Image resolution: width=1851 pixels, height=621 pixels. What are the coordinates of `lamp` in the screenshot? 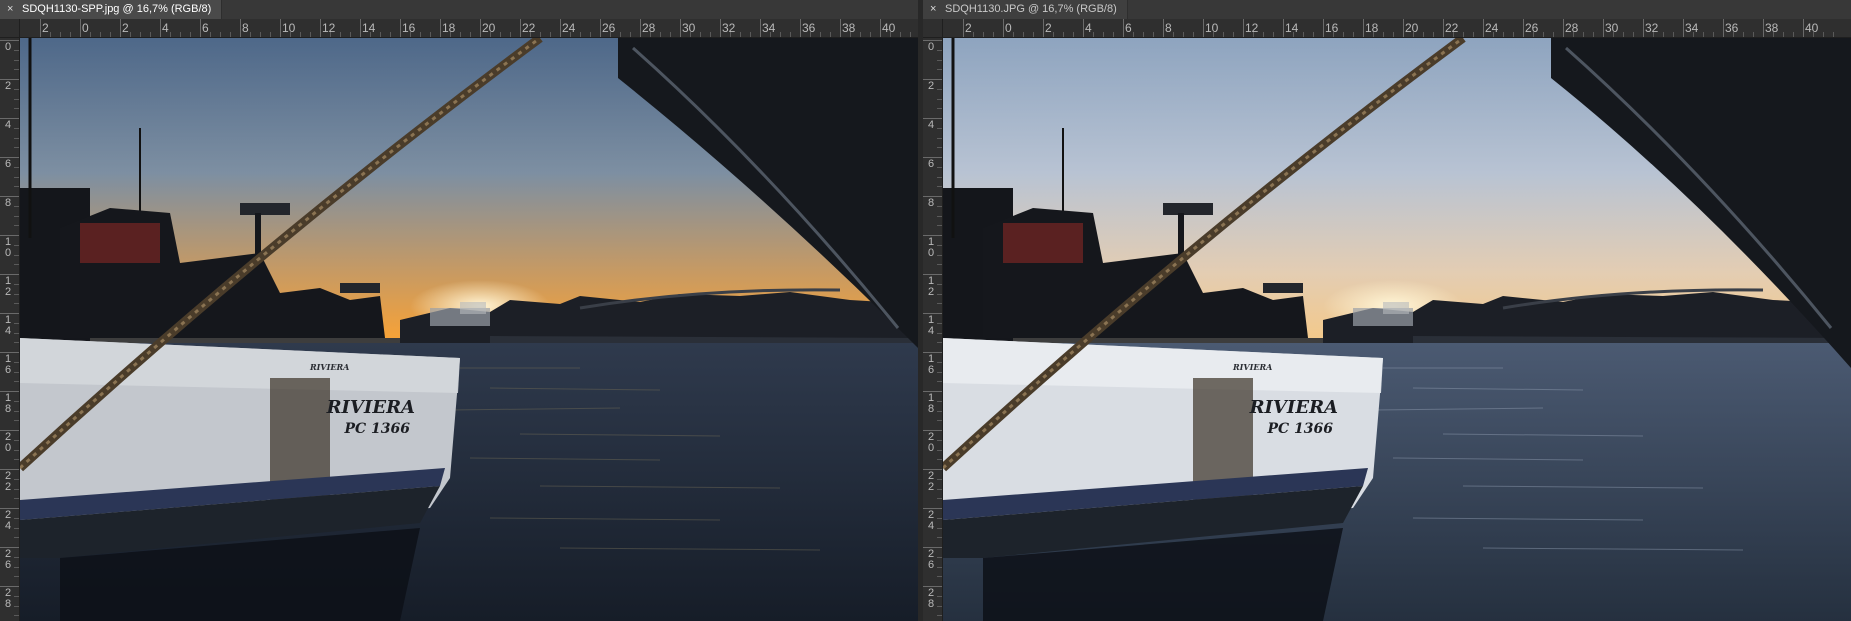 It's located at (1283, 288).